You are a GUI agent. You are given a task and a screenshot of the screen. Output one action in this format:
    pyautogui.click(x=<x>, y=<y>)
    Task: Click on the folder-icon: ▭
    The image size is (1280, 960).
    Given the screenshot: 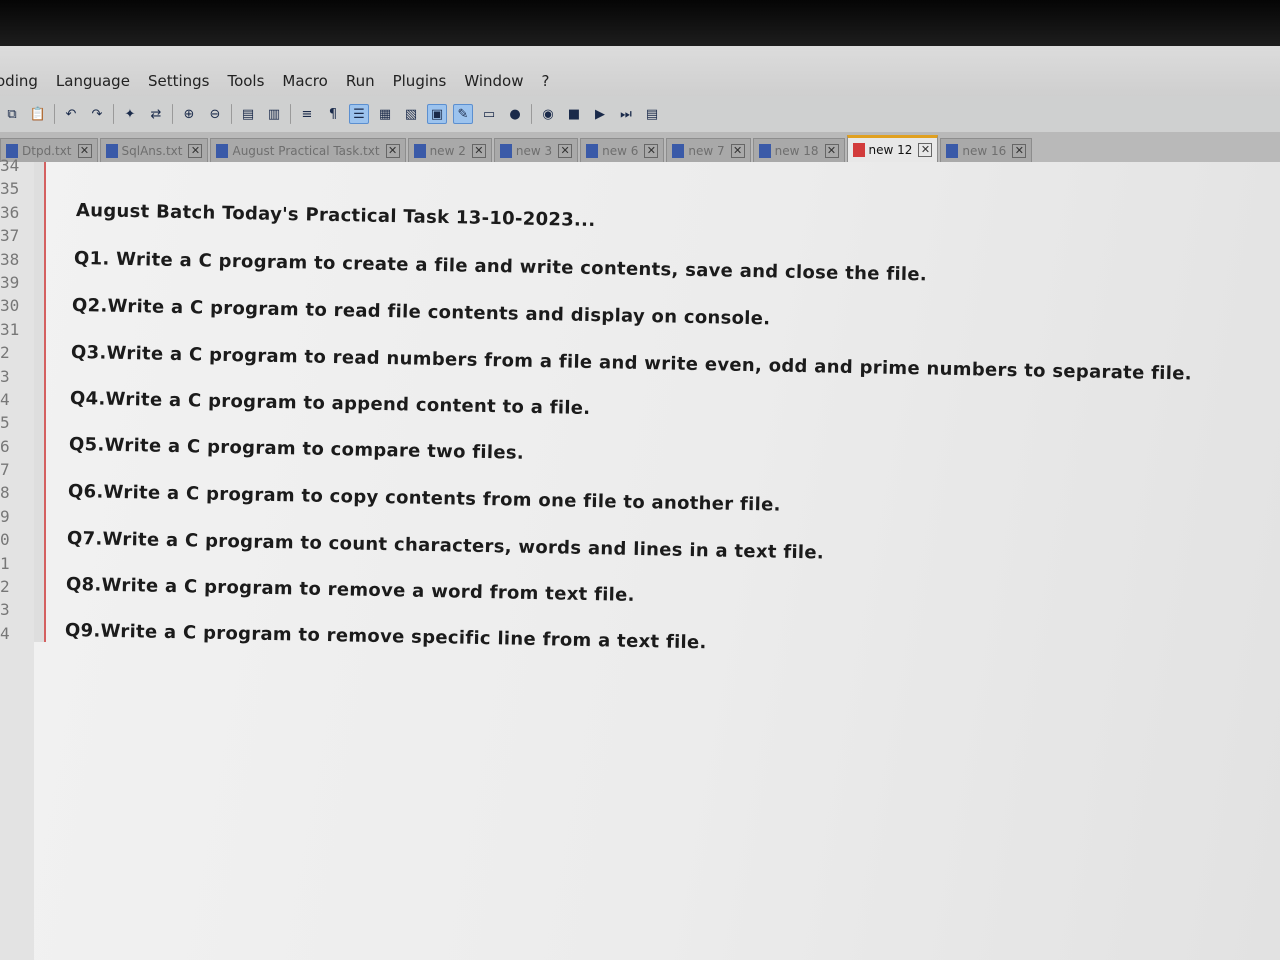 What is the action you would take?
    pyautogui.click(x=489, y=114)
    